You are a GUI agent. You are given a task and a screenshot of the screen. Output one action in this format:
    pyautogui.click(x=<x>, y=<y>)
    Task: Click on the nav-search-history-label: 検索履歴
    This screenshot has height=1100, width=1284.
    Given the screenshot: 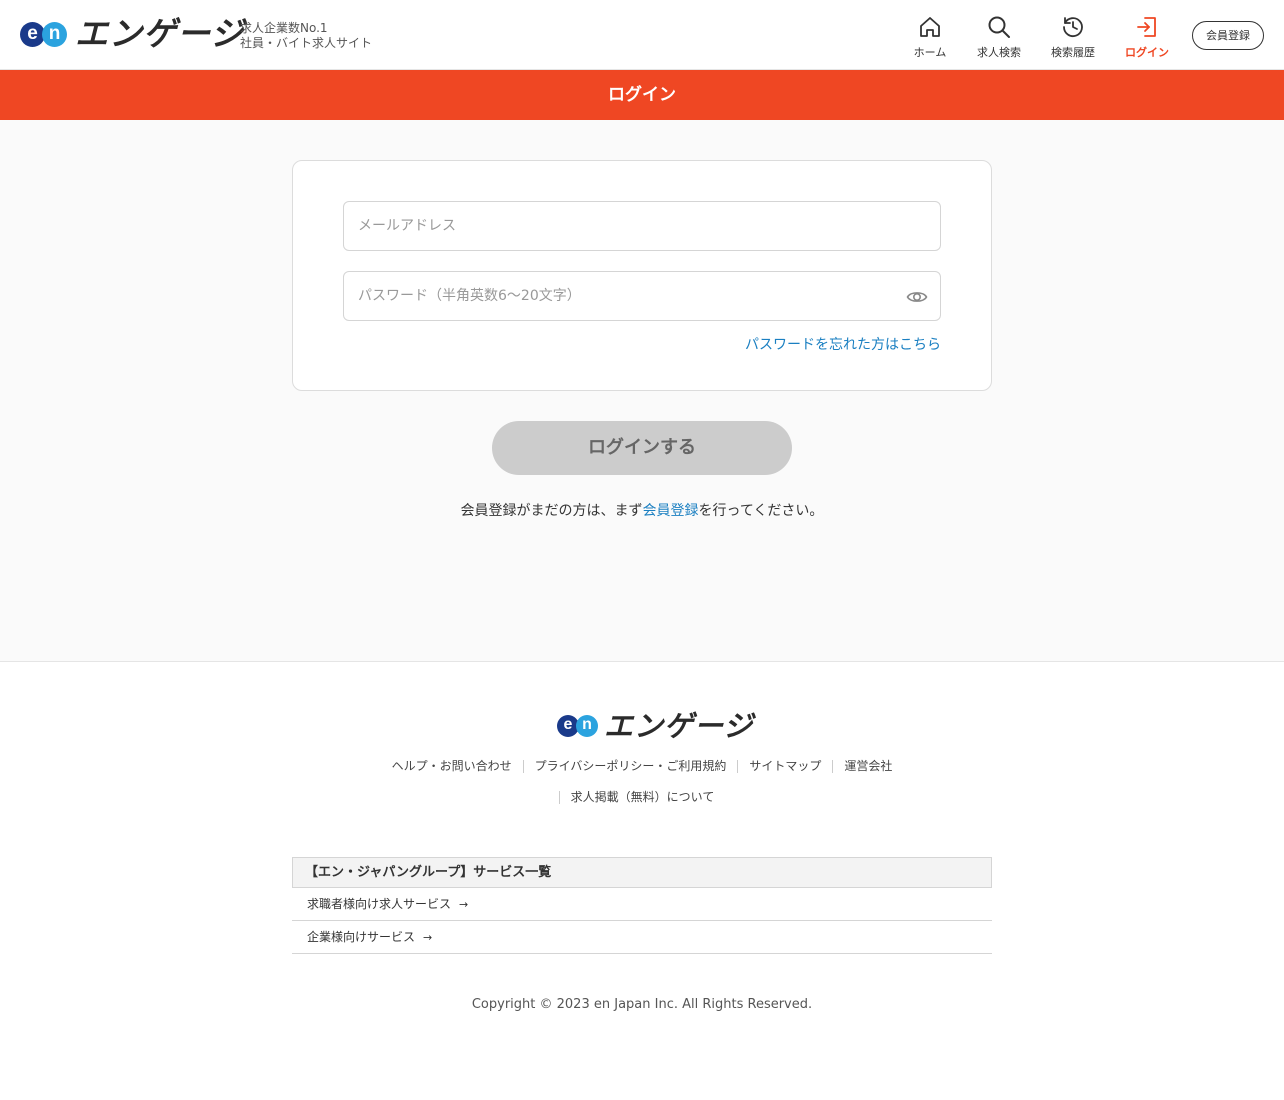 What is the action you would take?
    pyautogui.click(x=1073, y=52)
    